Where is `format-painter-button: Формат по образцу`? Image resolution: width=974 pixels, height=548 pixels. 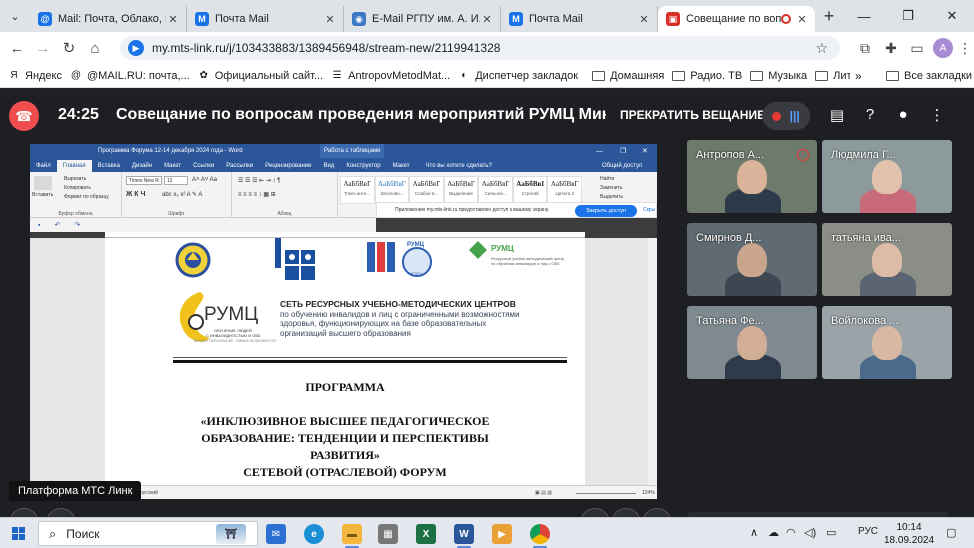
format-painter-button: Формат по образцу is located at coordinates (86, 197).